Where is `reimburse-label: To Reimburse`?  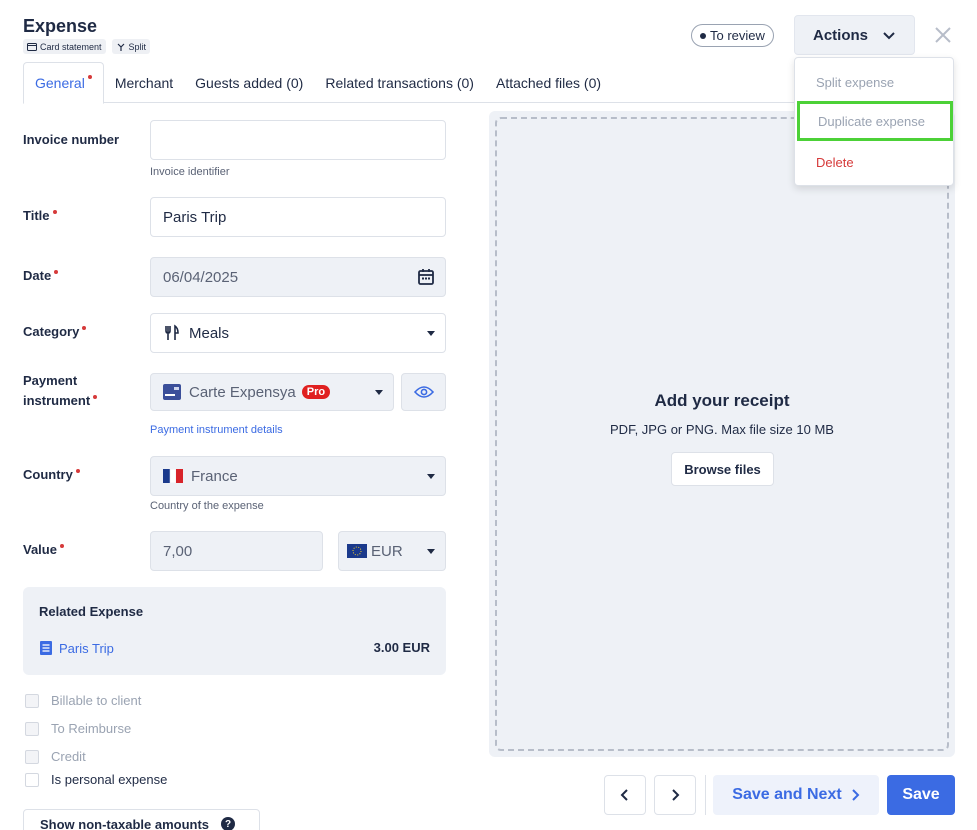
reimburse-label: To Reimburse is located at coordinates (91, 728).